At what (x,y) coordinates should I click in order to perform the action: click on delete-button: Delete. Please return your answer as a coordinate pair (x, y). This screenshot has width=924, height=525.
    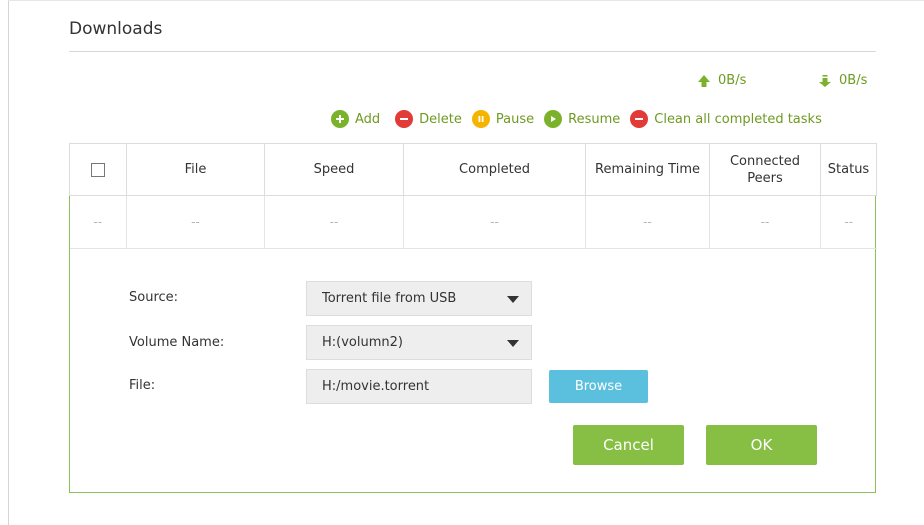
    Looking at the image, I should click on (428, 119).